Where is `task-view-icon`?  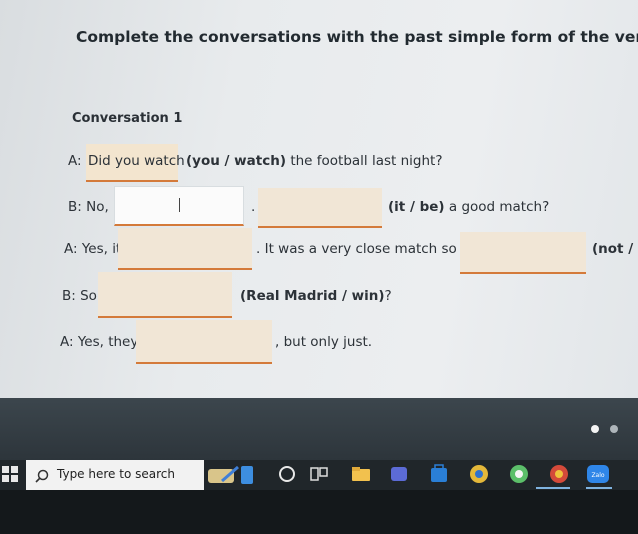 task-view-icon is located at coordinates (319, 474).